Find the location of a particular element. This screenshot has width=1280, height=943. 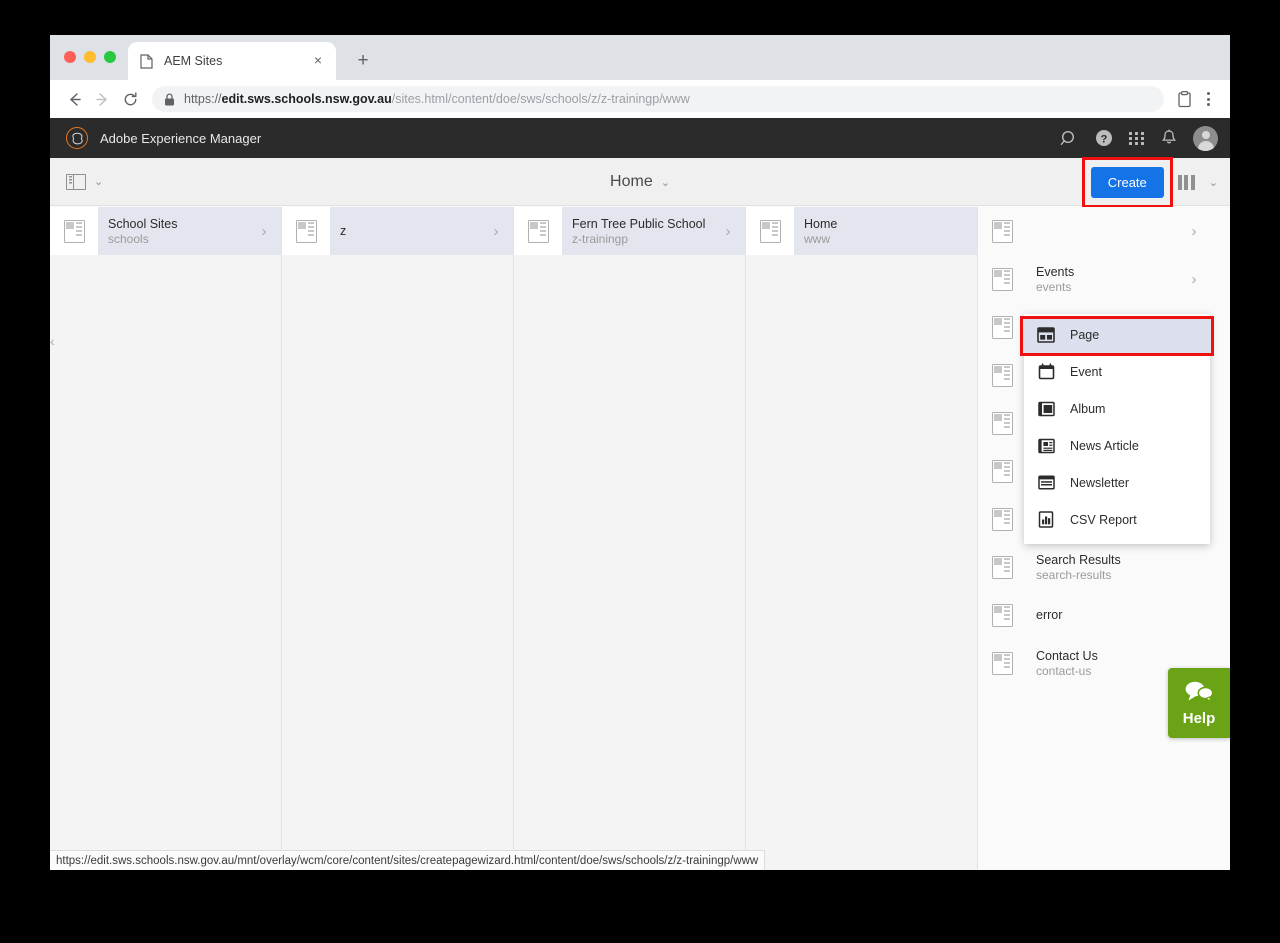

lock-icon is located at coordinates (169, 99).